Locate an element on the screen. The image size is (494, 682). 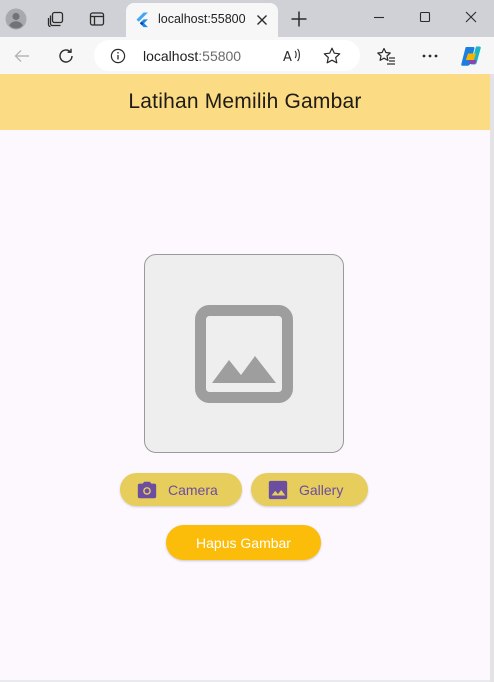
star-icon is located at coordinates (332, 56).